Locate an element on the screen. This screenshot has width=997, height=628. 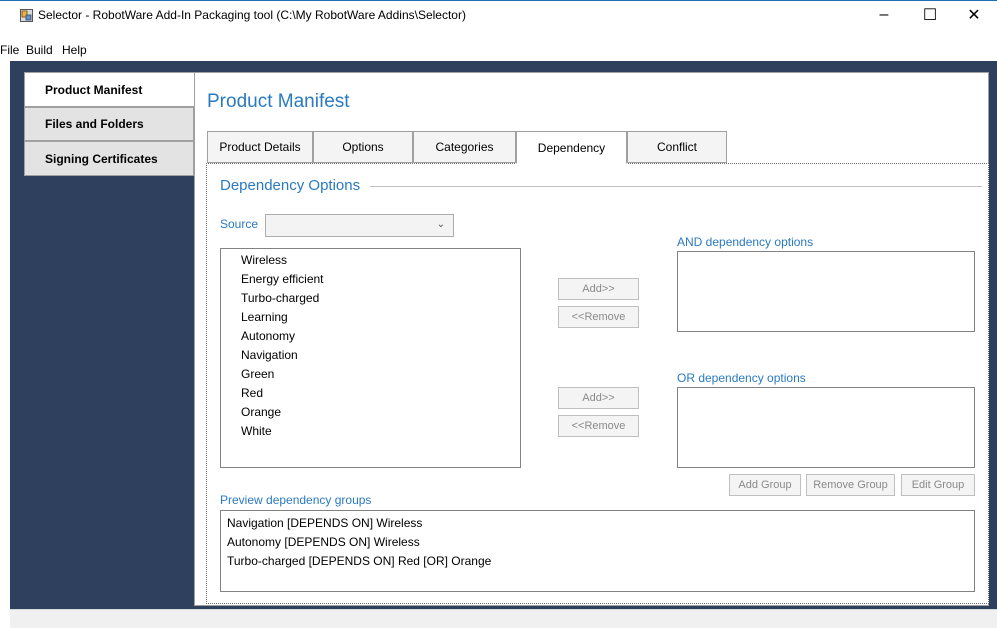
app-icon is located at coordinates (26, 15).